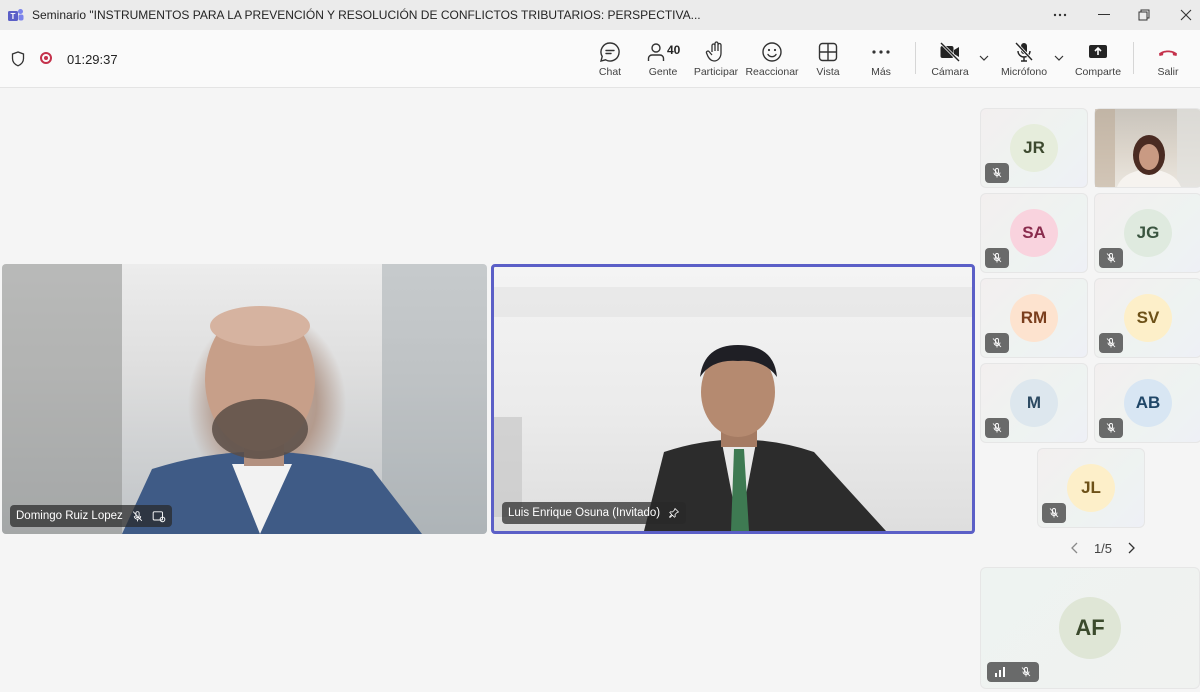 The width and height of the screenshot is (1200, 692). What do you see at coordinates (1098, 51) in the screenshot?
I see `share-screen-icon` at bounding box center [1098, 51].